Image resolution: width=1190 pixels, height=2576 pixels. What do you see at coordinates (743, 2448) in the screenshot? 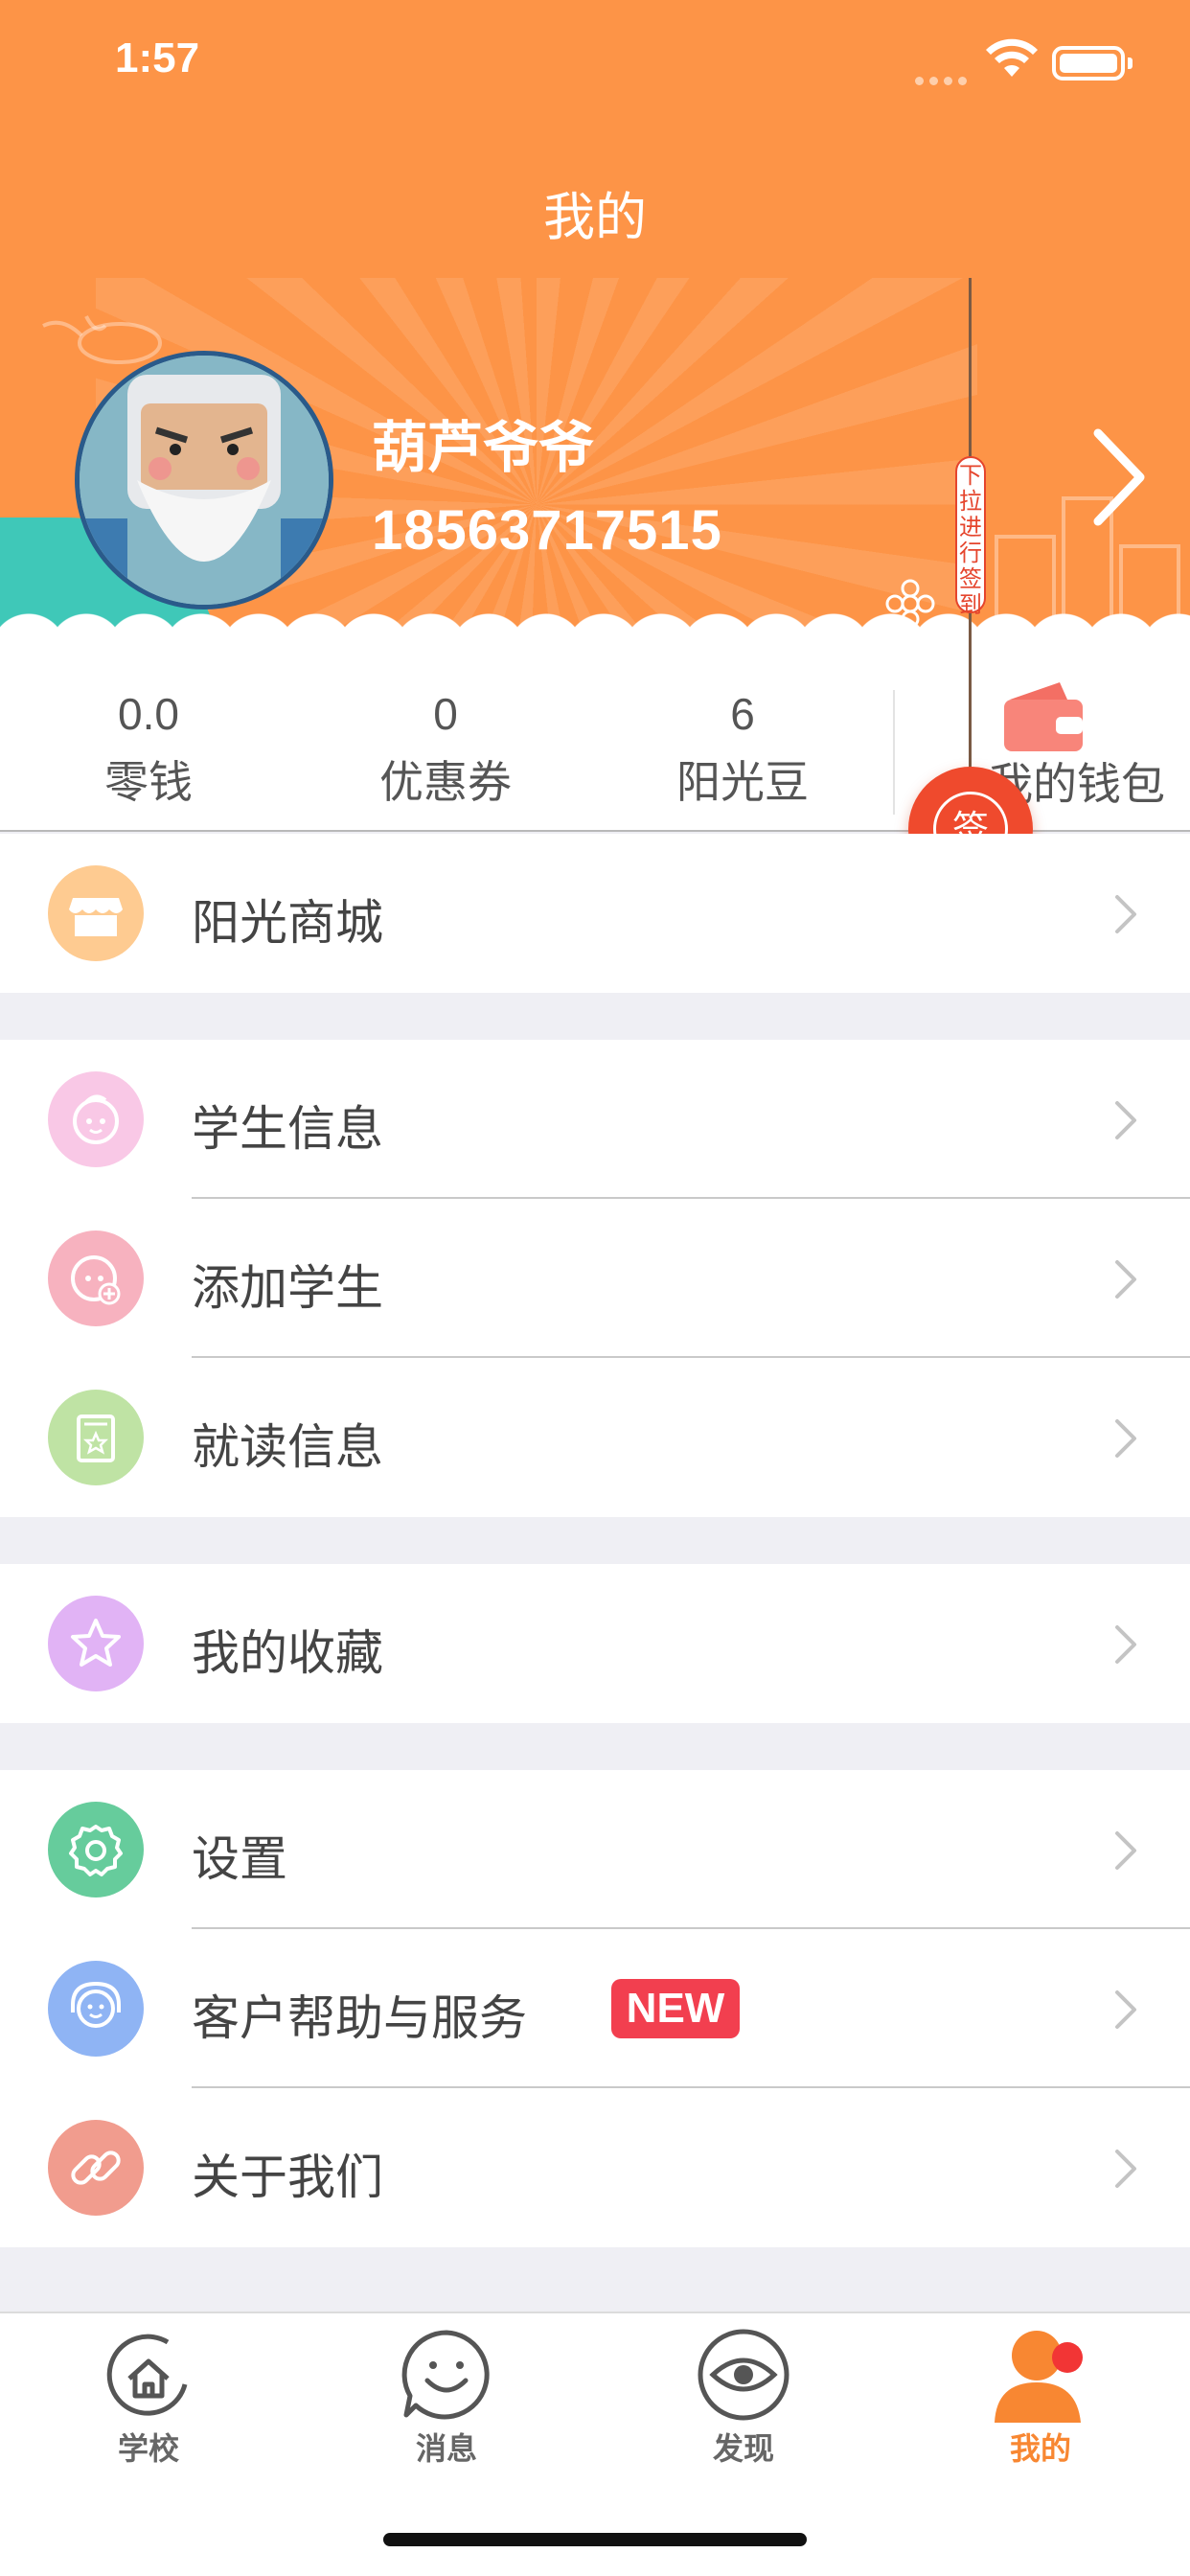
I see `tab-label: 发现` at bounding box center [743, 2448].